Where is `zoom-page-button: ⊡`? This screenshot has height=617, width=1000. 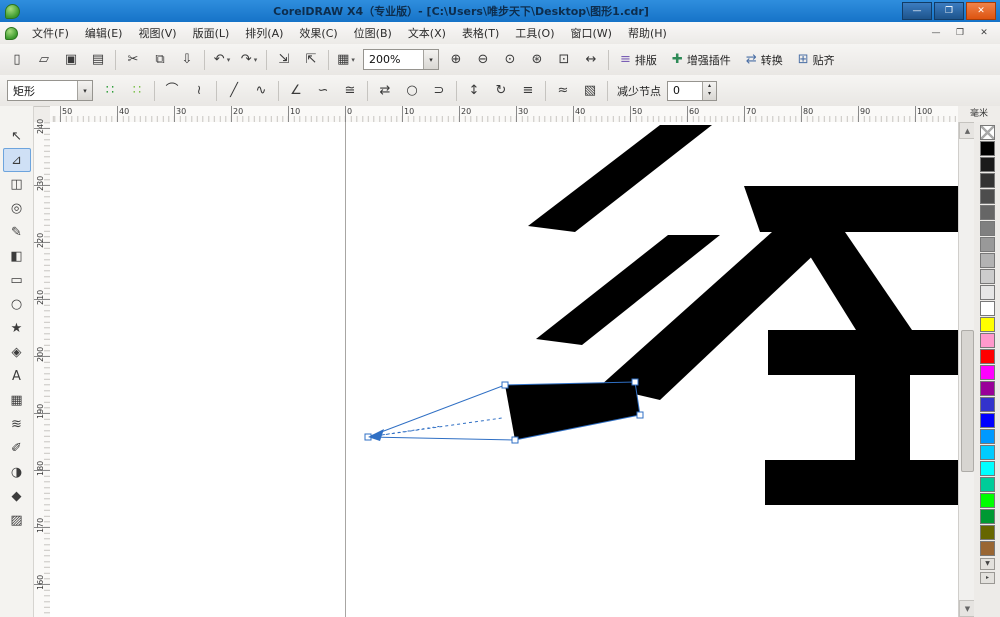
zoom-page-button: ⊡ is located at coordinates (564, 60).